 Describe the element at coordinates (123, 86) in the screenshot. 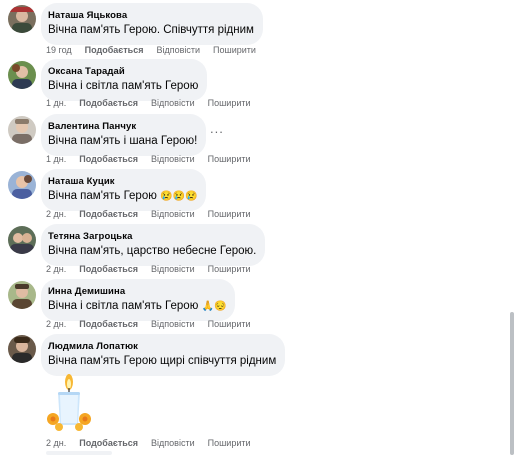

I see `comment-text: Вічна і світла пам'ять Герою` at that location.